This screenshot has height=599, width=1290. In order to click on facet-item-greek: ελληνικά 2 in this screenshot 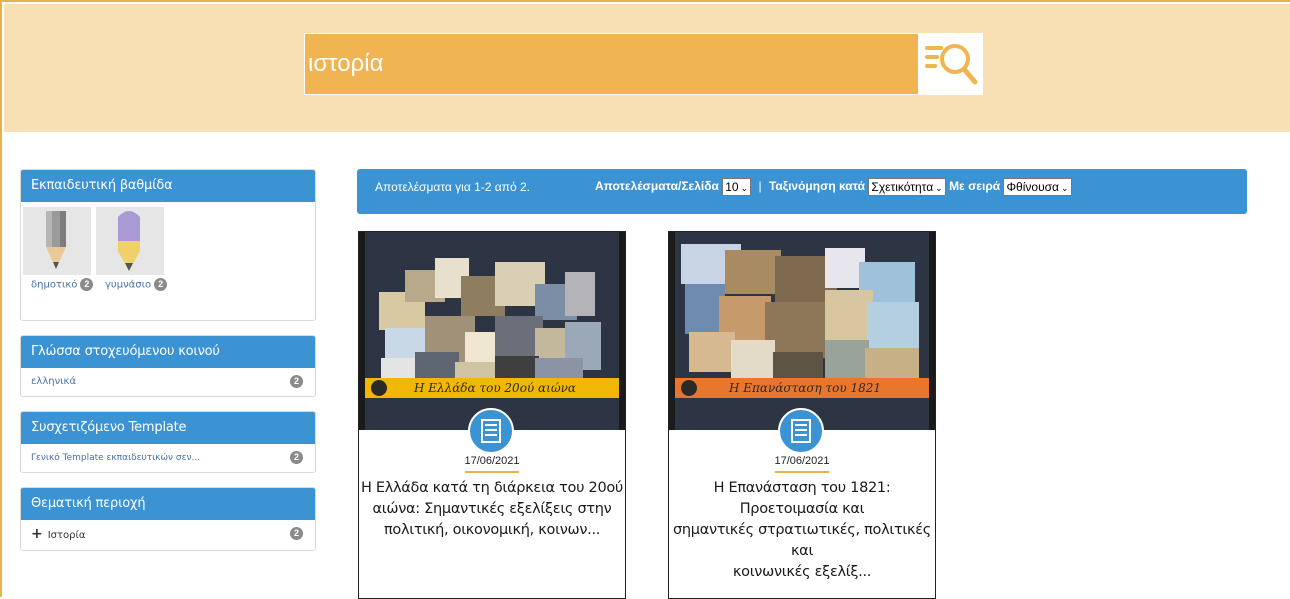, I will do `click(168, 382)`.